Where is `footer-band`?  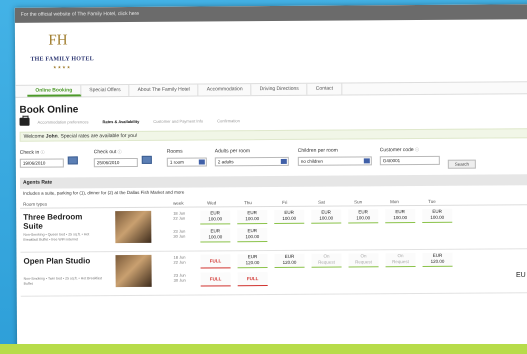 footer-band is located at coordinates (263, 349).